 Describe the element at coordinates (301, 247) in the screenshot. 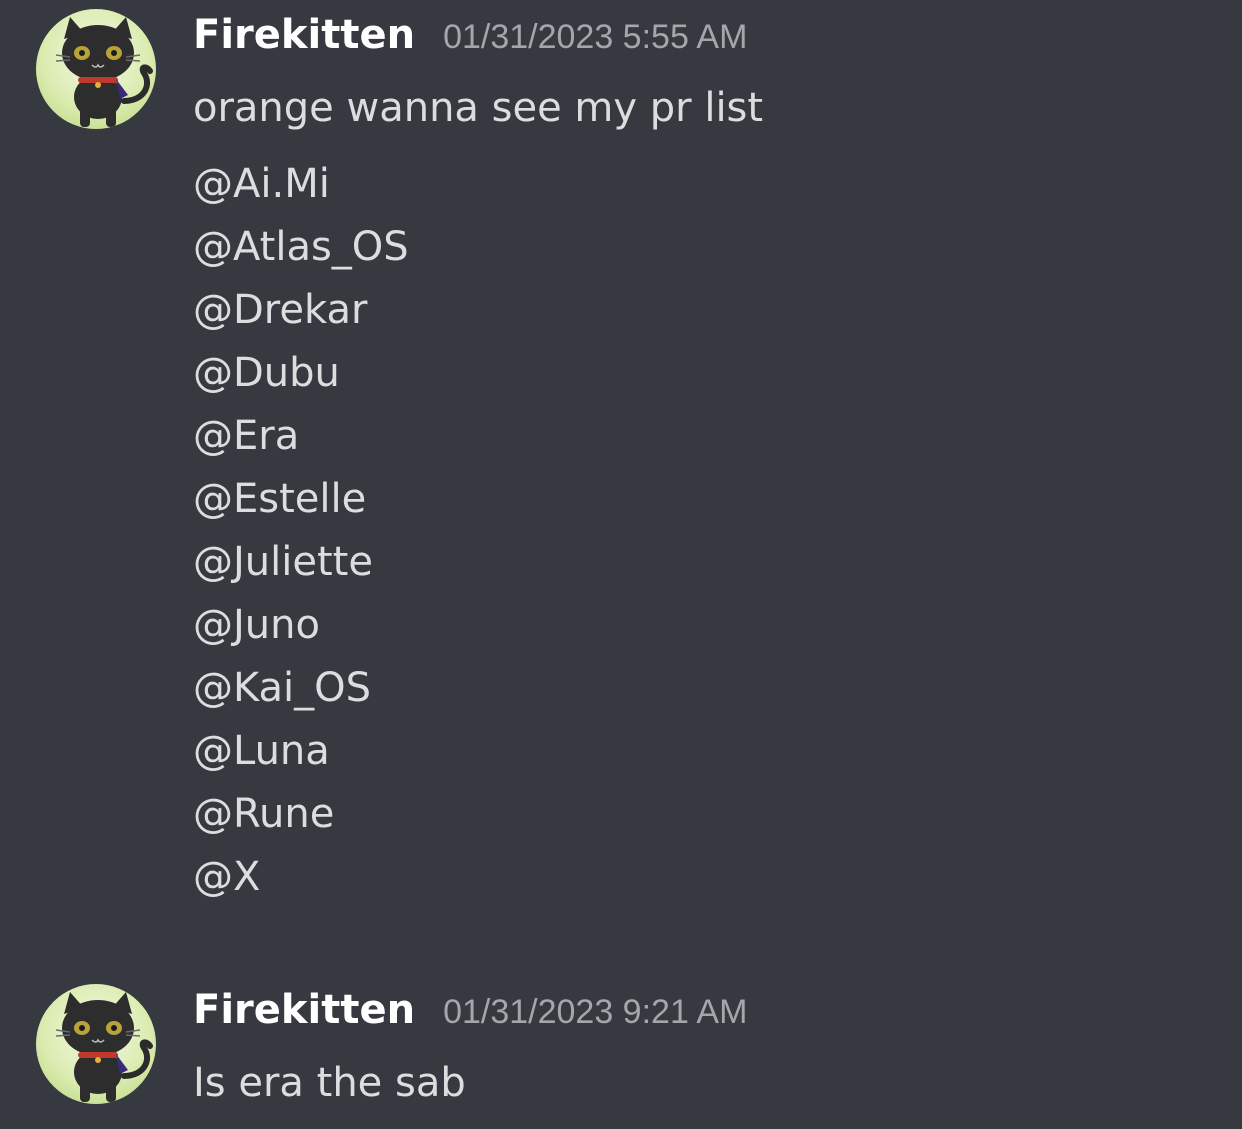

I see `mention: @Atlas_OS` at that location.